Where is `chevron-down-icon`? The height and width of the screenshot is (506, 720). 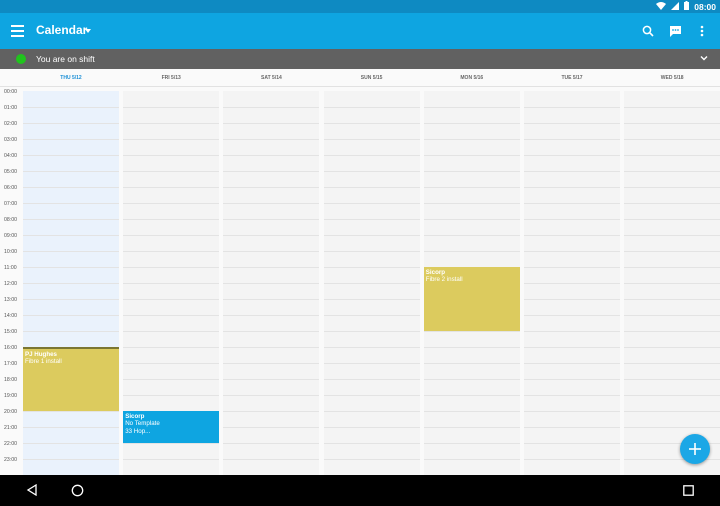 chevron-down-icon is located at coordinates (704, 59).